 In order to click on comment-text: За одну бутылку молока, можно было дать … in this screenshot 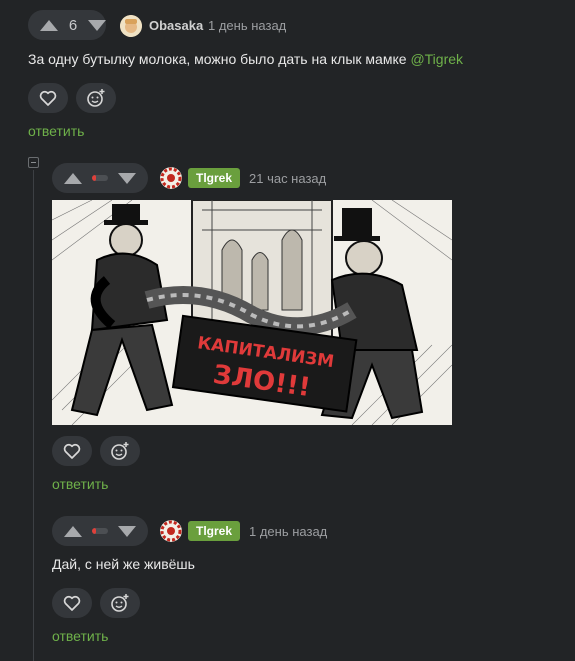, I will do `click(246, 59)`.